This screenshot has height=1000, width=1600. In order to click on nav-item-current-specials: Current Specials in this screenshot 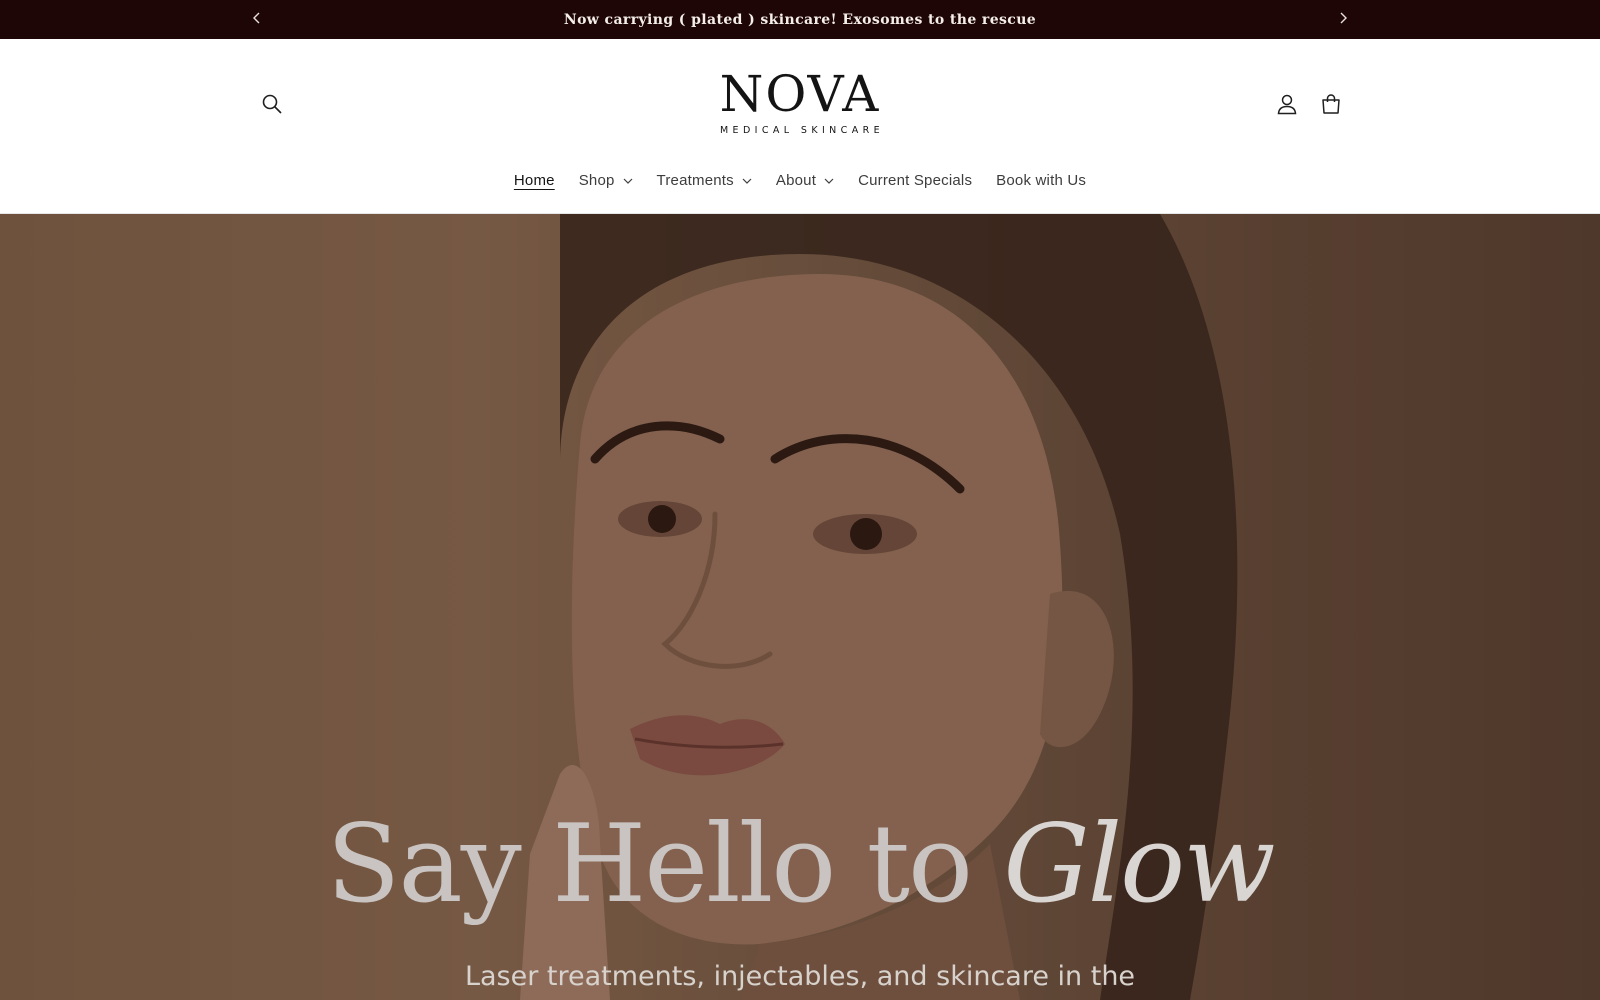, I will do `click(915, 180)`.